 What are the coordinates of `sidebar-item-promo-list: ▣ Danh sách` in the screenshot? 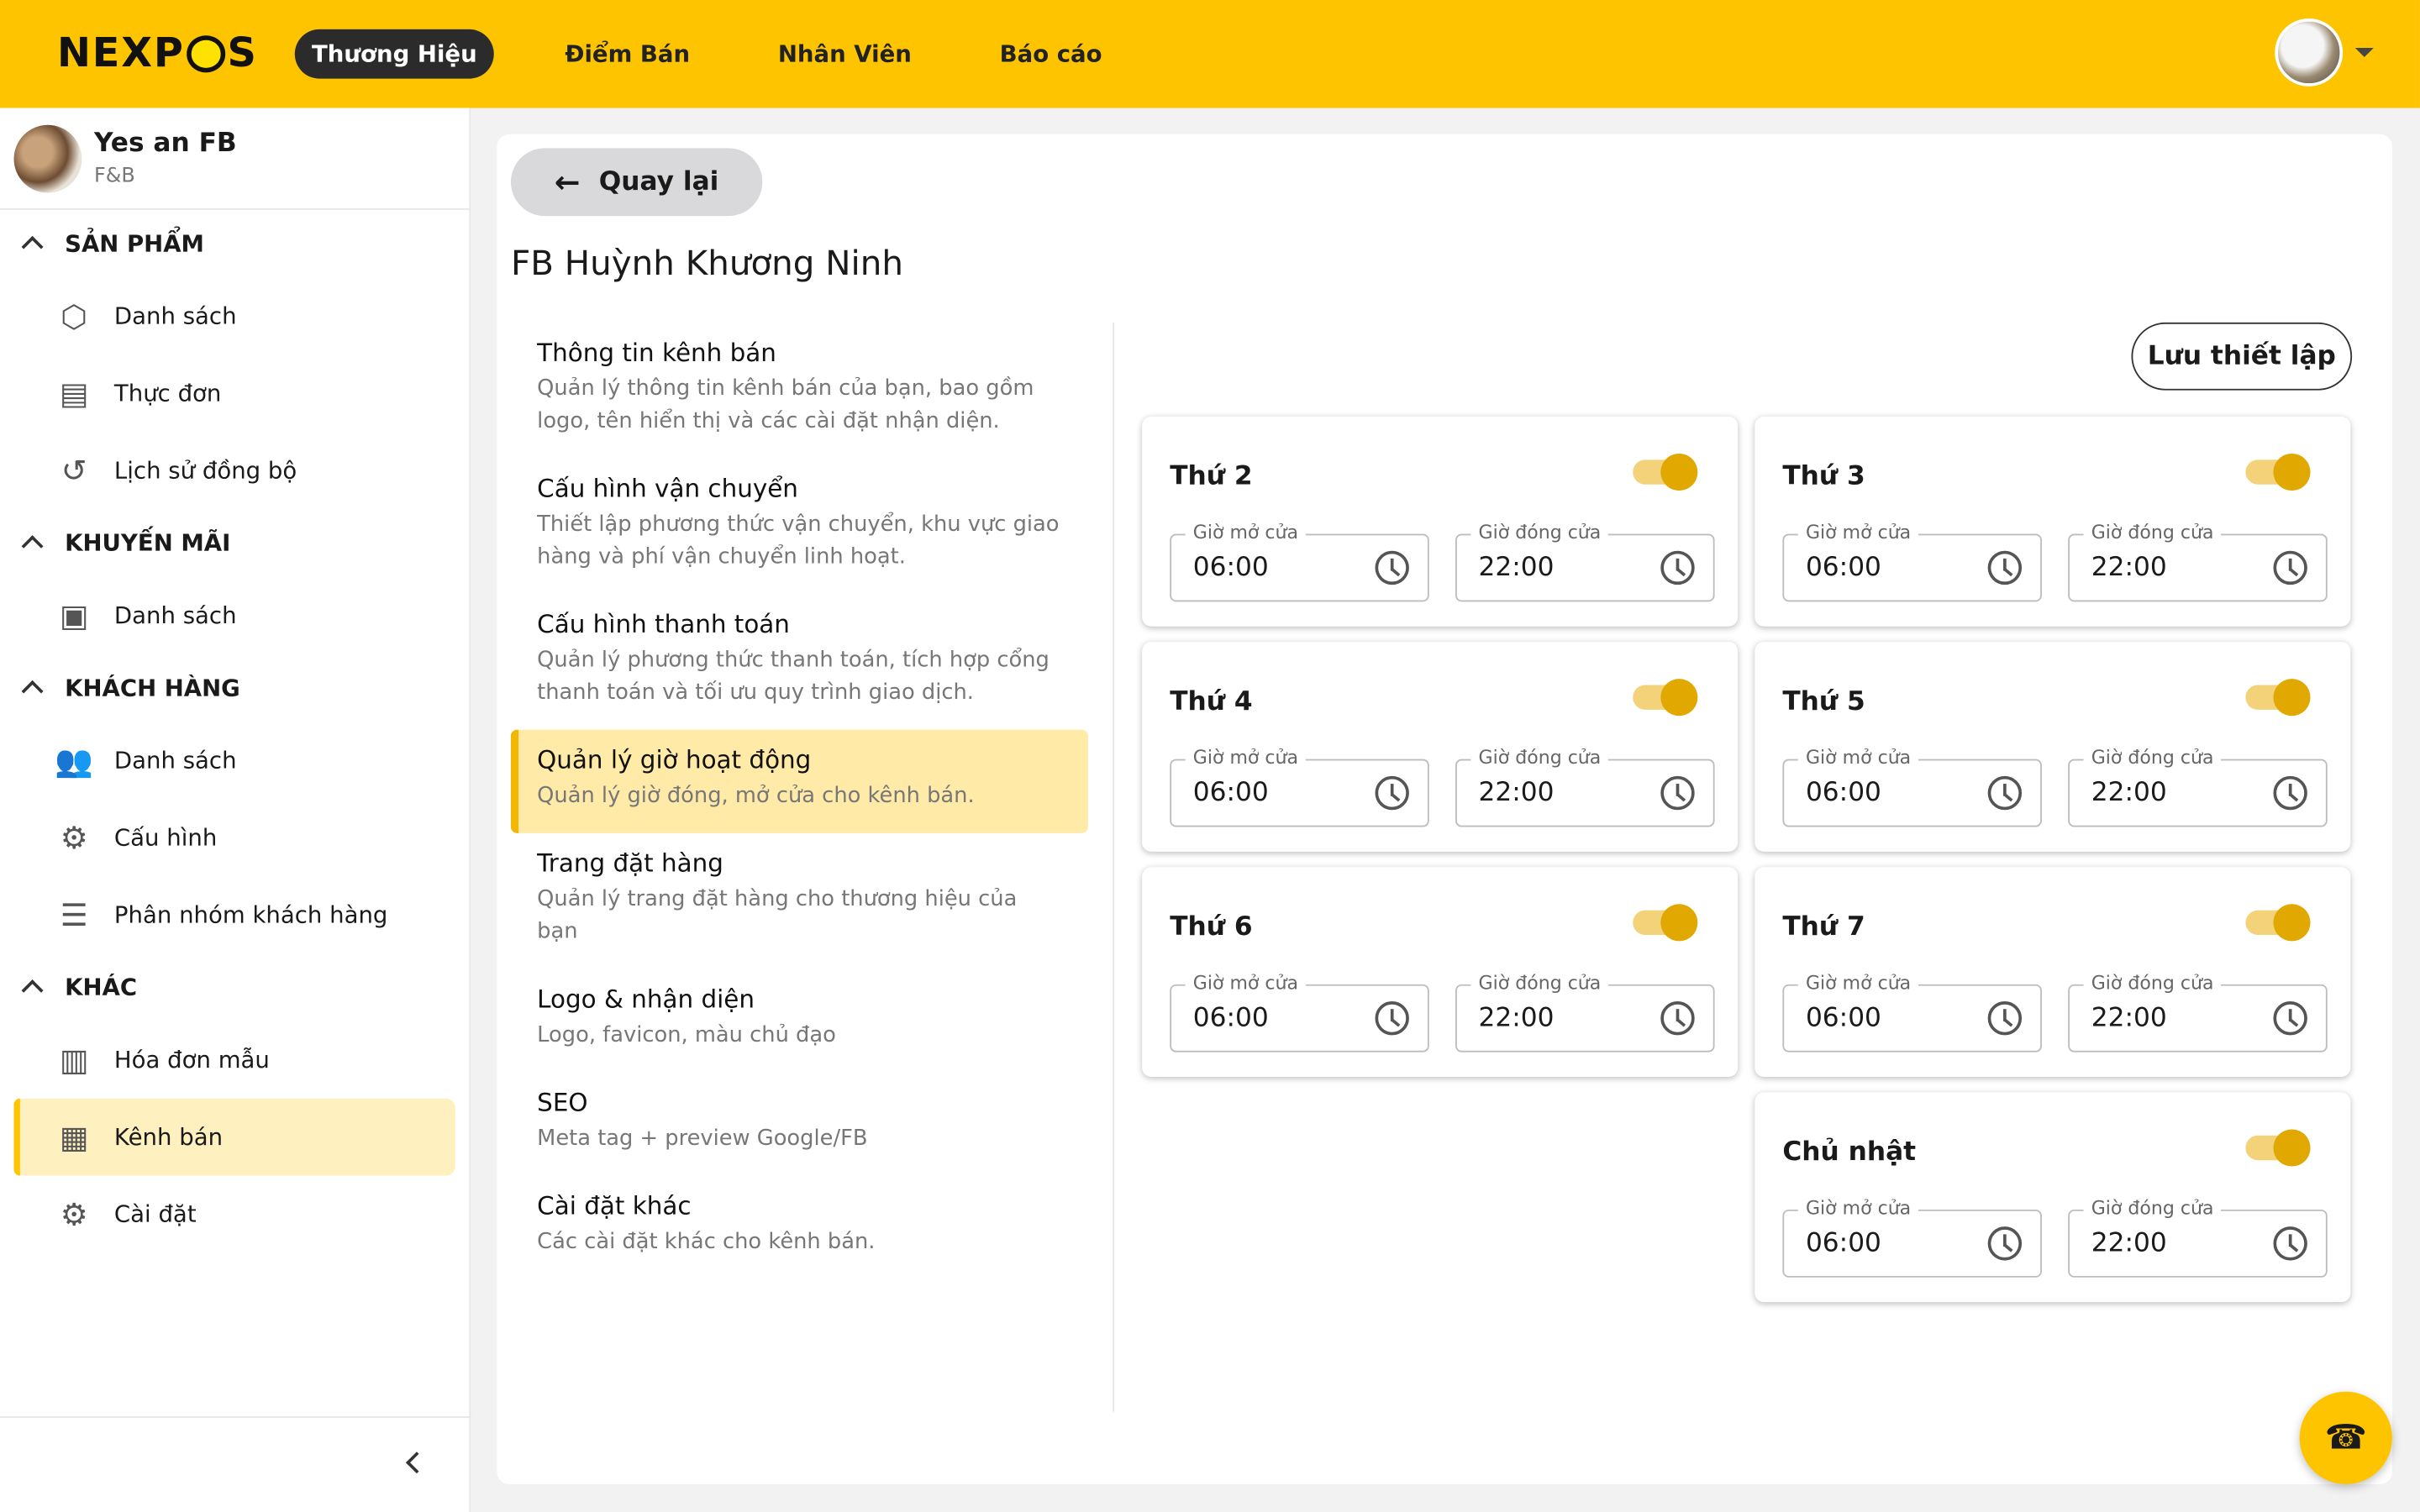 It's located at (234, 615).